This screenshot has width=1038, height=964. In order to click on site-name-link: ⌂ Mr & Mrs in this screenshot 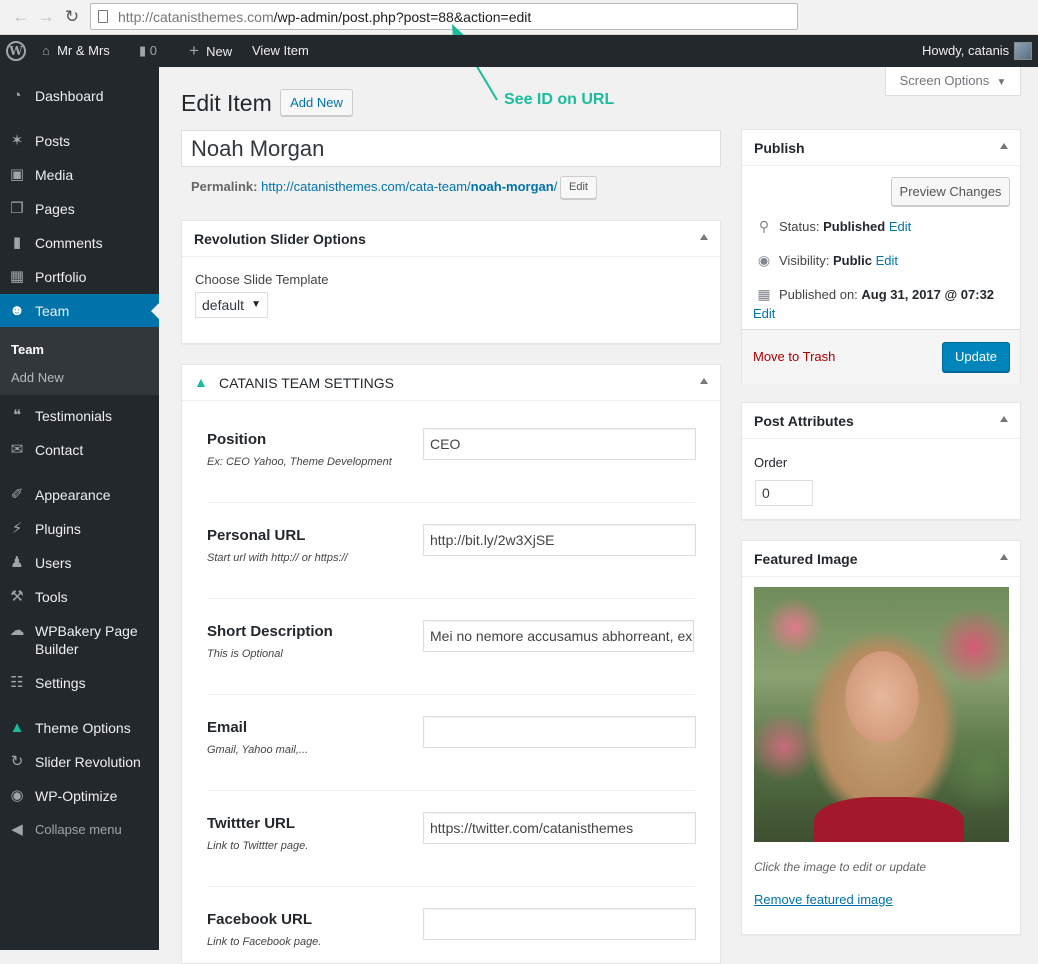, I will do `click(76, 51)`.